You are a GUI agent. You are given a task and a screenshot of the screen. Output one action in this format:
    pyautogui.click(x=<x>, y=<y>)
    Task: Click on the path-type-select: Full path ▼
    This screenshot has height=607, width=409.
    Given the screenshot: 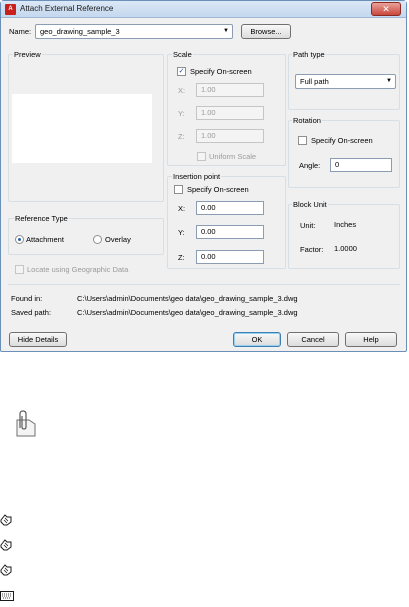 What is the action you would take?
    pyautogui.click(x=345, y=81)
    